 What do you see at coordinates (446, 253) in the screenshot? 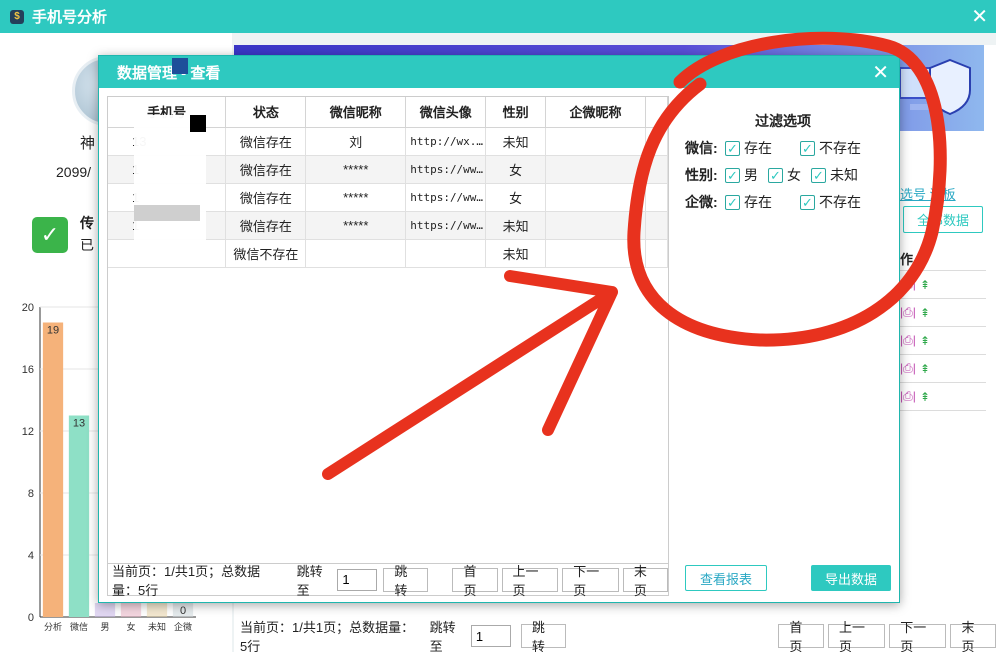
I see `cell-avatar` at bounding box center [446, 253].